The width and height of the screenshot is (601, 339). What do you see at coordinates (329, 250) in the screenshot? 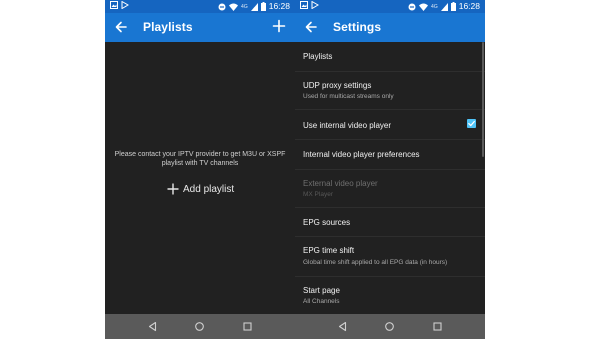
I see `setting-label: EPG time shift` at bounding box center [329, 250].